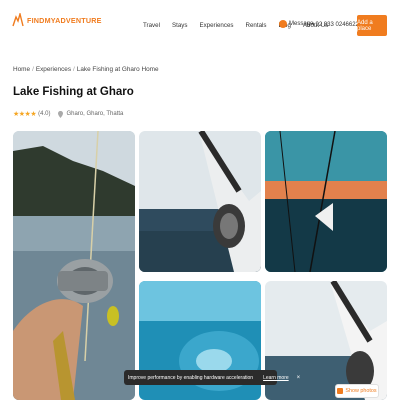 The height and width of the screenshot is (400, 400). I want to click on sunset-rod-photo-icon, so click(326, 201).